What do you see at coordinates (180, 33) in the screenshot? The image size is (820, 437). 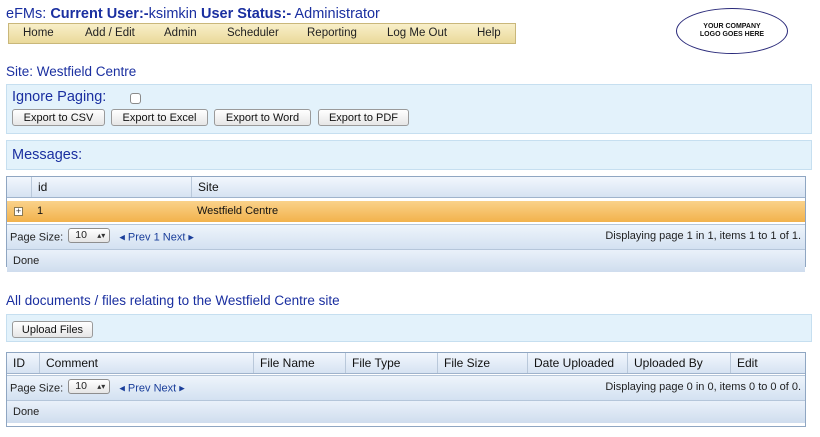 I see `nav-admin: Admin` at bounding box center [180, 33].